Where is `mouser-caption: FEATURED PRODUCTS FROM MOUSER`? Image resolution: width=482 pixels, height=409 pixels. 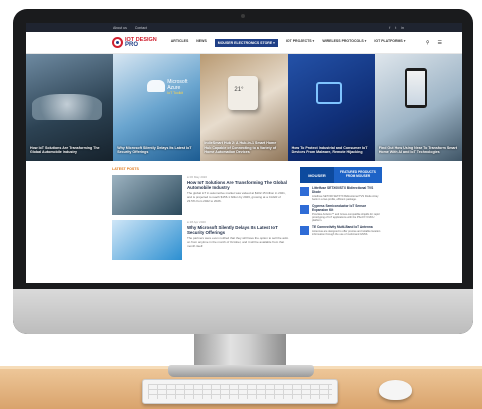
mouser-caption: FEATURED PRODUCTS FROM MOUSER is located at coordinates (358, 175).